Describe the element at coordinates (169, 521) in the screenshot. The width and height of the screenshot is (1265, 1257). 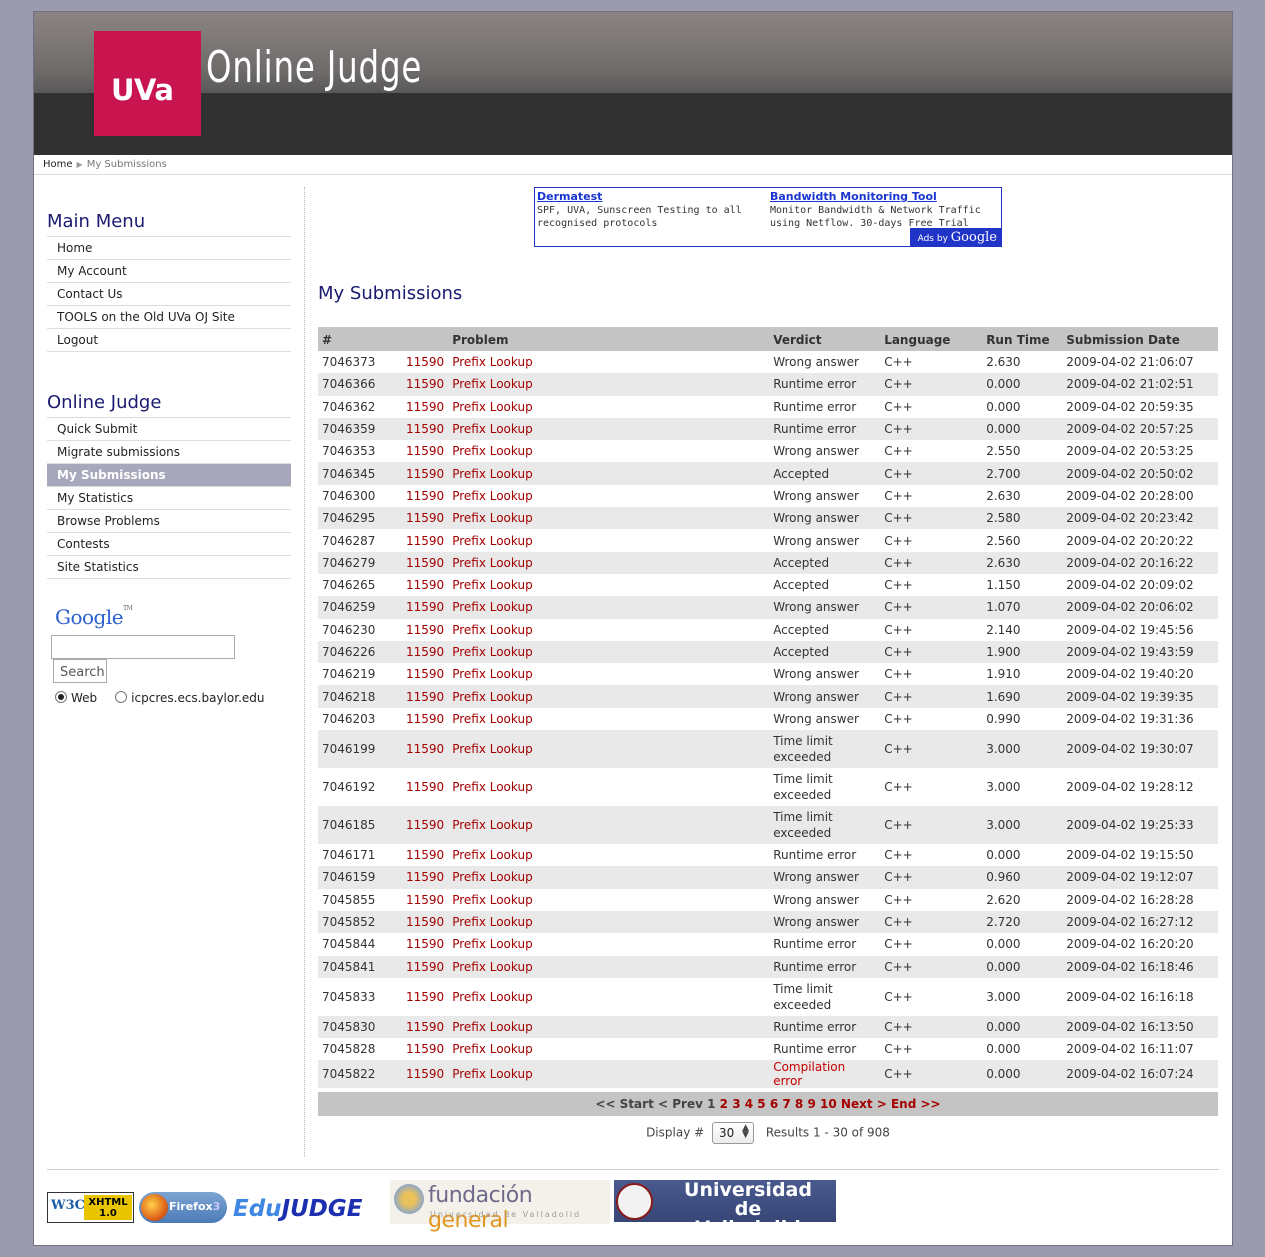
I see `menu-item-browse-problems: Browse Problems` at that location.